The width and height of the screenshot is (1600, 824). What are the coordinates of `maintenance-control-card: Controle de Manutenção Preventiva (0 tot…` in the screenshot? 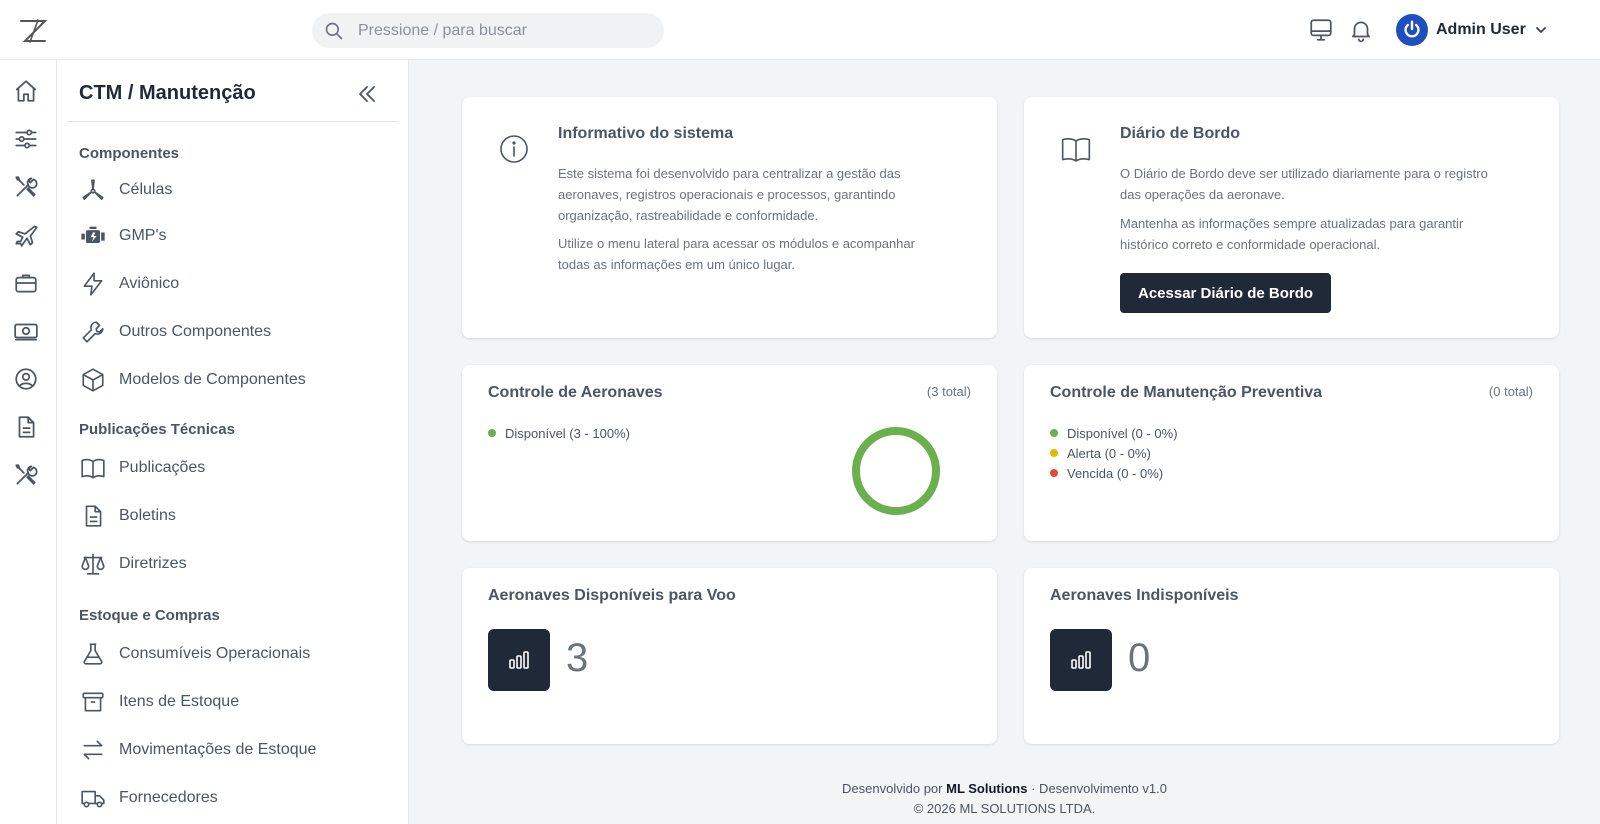 It's located at (1291, 453).